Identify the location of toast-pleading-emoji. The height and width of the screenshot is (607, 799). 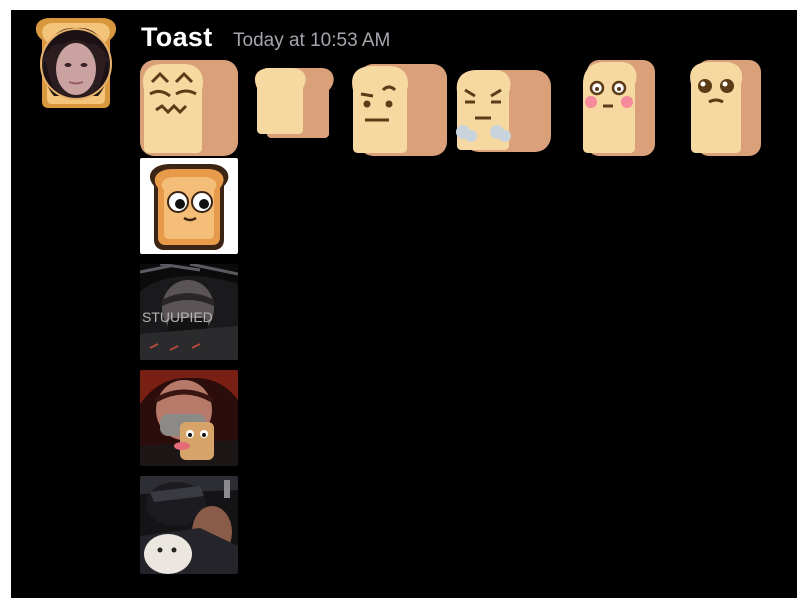
(724, 110).